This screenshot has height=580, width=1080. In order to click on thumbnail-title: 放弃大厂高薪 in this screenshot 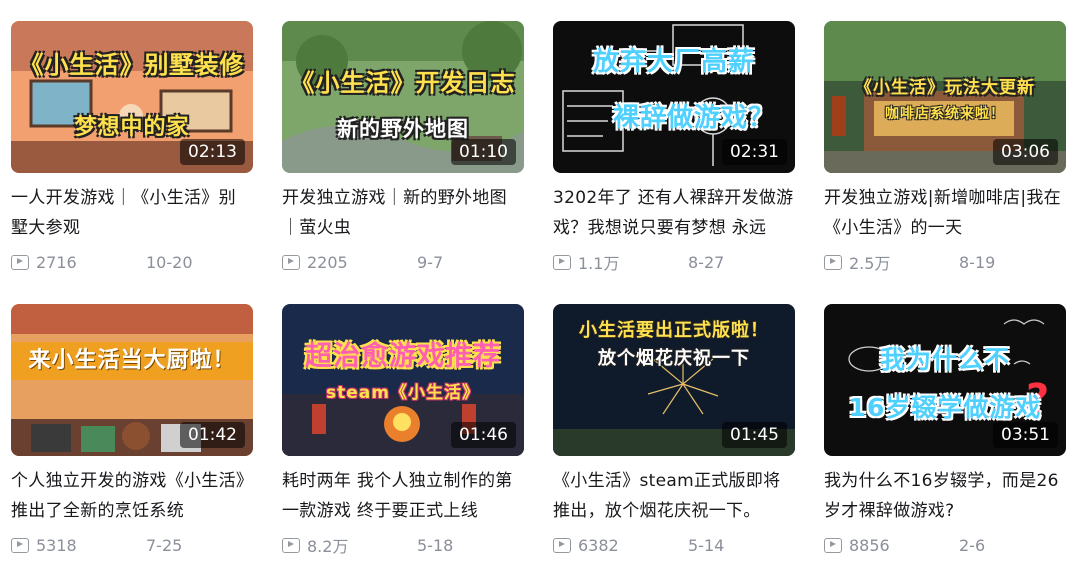, I will do `click(673, 62)`.